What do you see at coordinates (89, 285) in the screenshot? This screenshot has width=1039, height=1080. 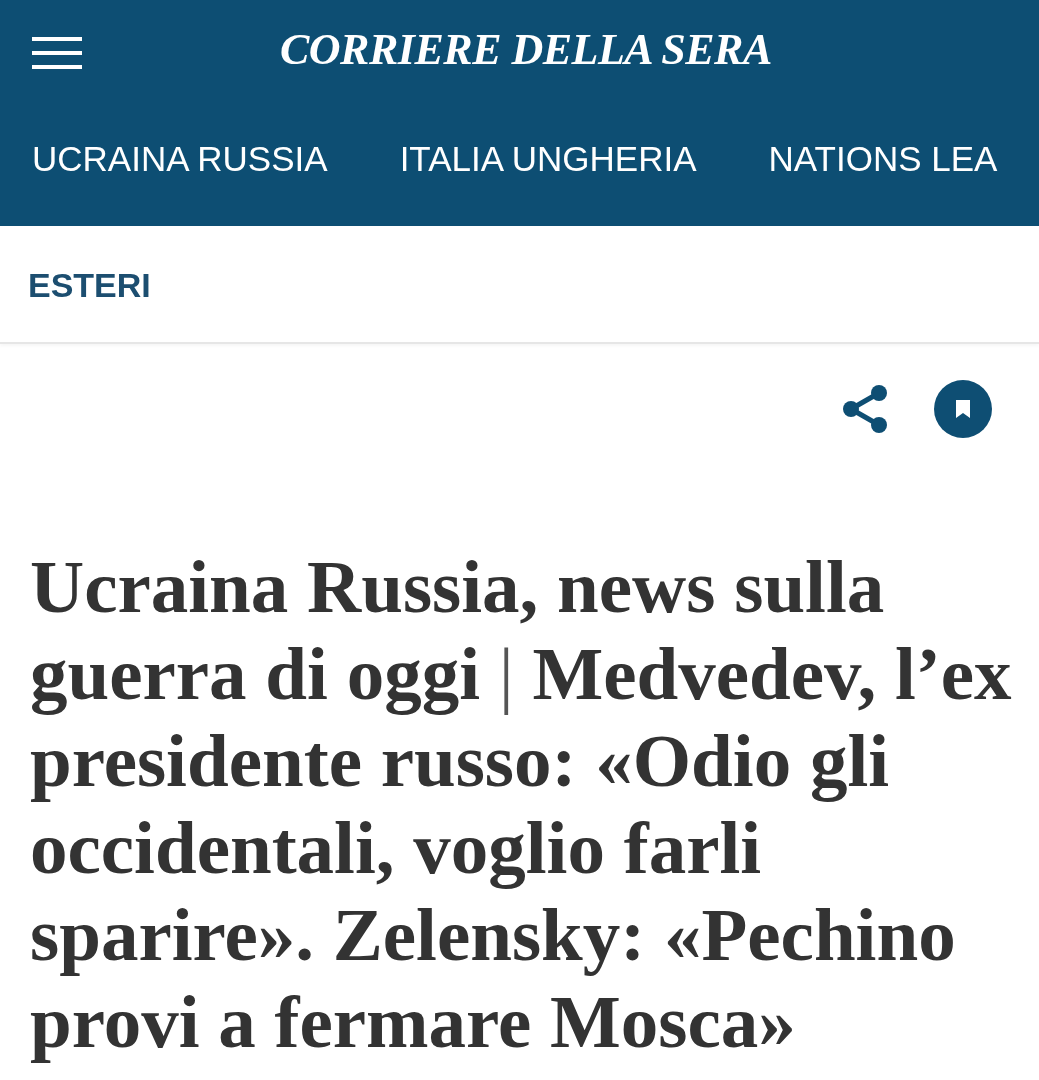 I see `section-link: ESTERI` at bounding box center [89, 285].